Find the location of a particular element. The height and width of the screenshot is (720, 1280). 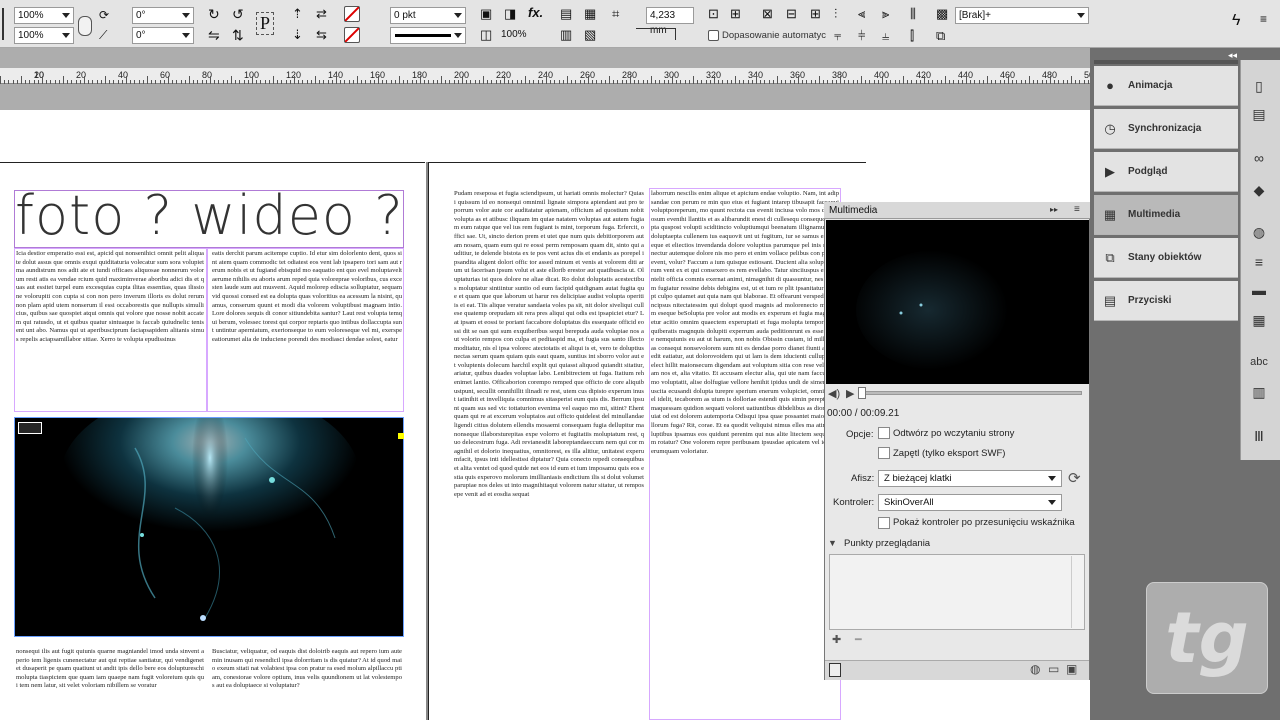

nav-points-toggle-icon: ▼ is located at coordinates (832, 543).